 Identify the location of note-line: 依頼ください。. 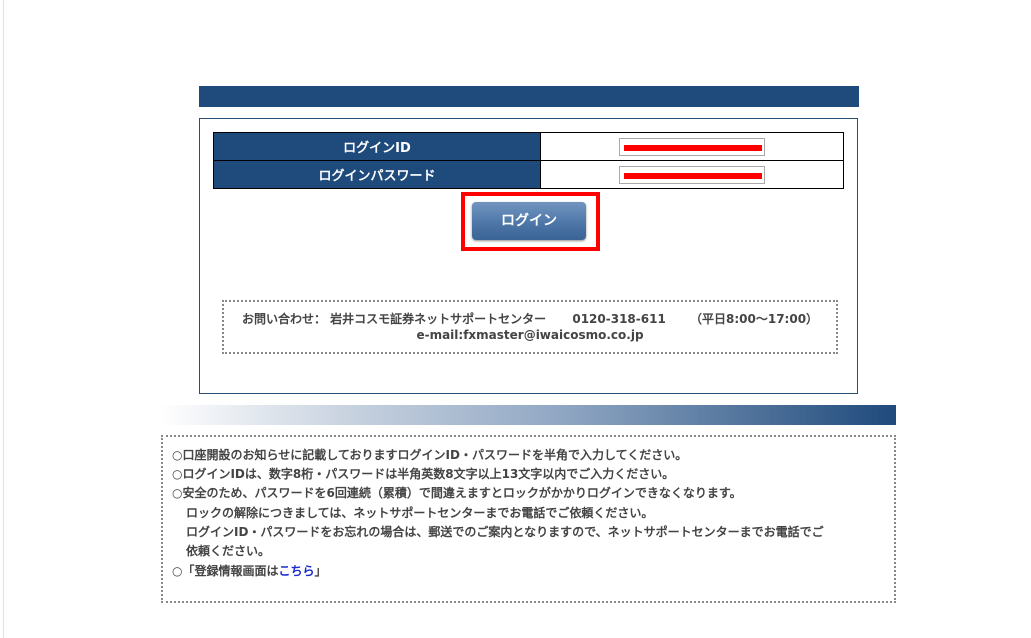
(228, 551).